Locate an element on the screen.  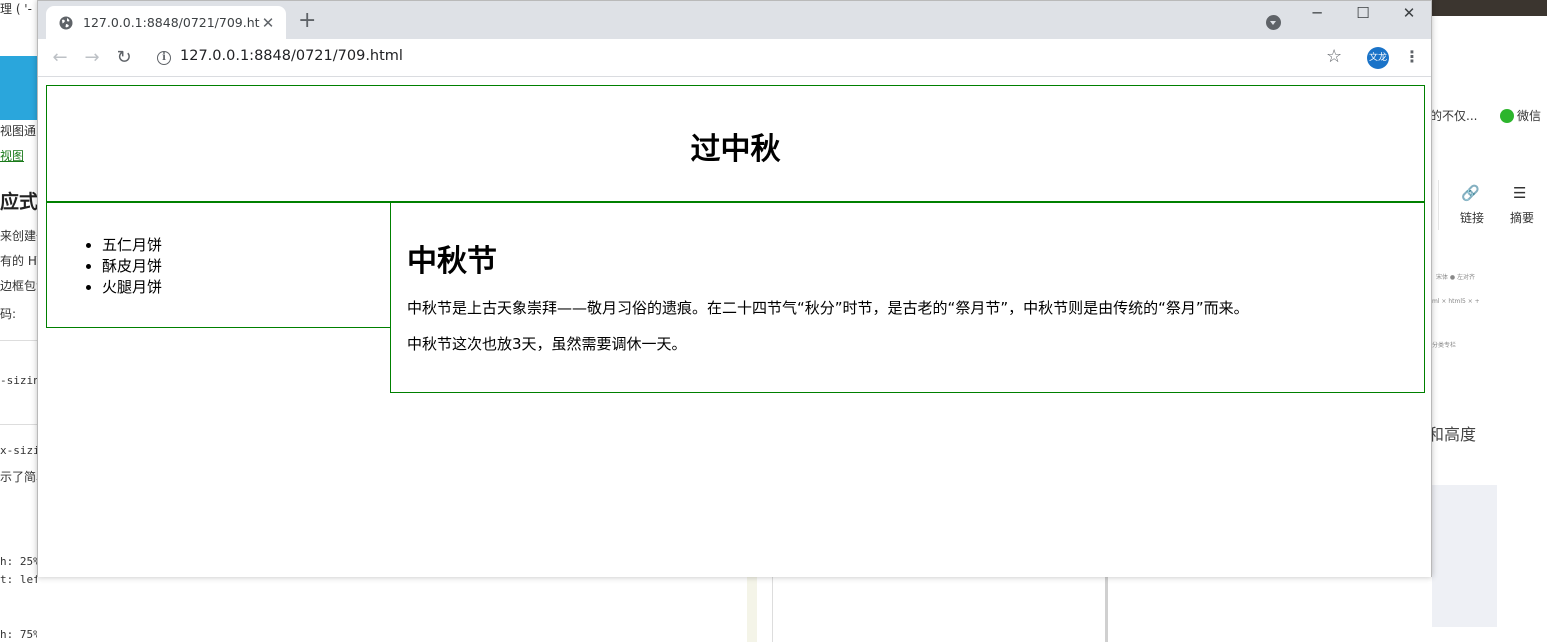
minimize-button: ─ is located at coordinates (1317, 13).